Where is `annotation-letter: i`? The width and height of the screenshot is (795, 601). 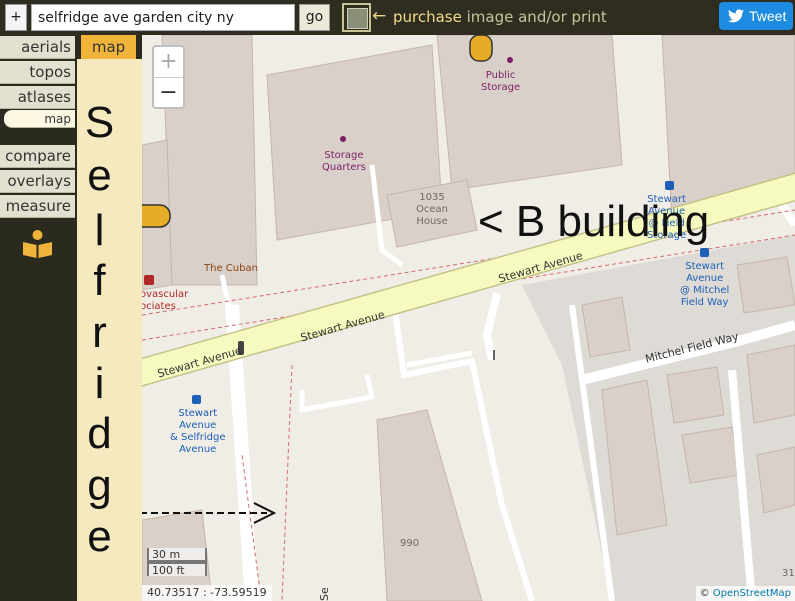 annotation-letter: i is located at coordinates (99, 383).